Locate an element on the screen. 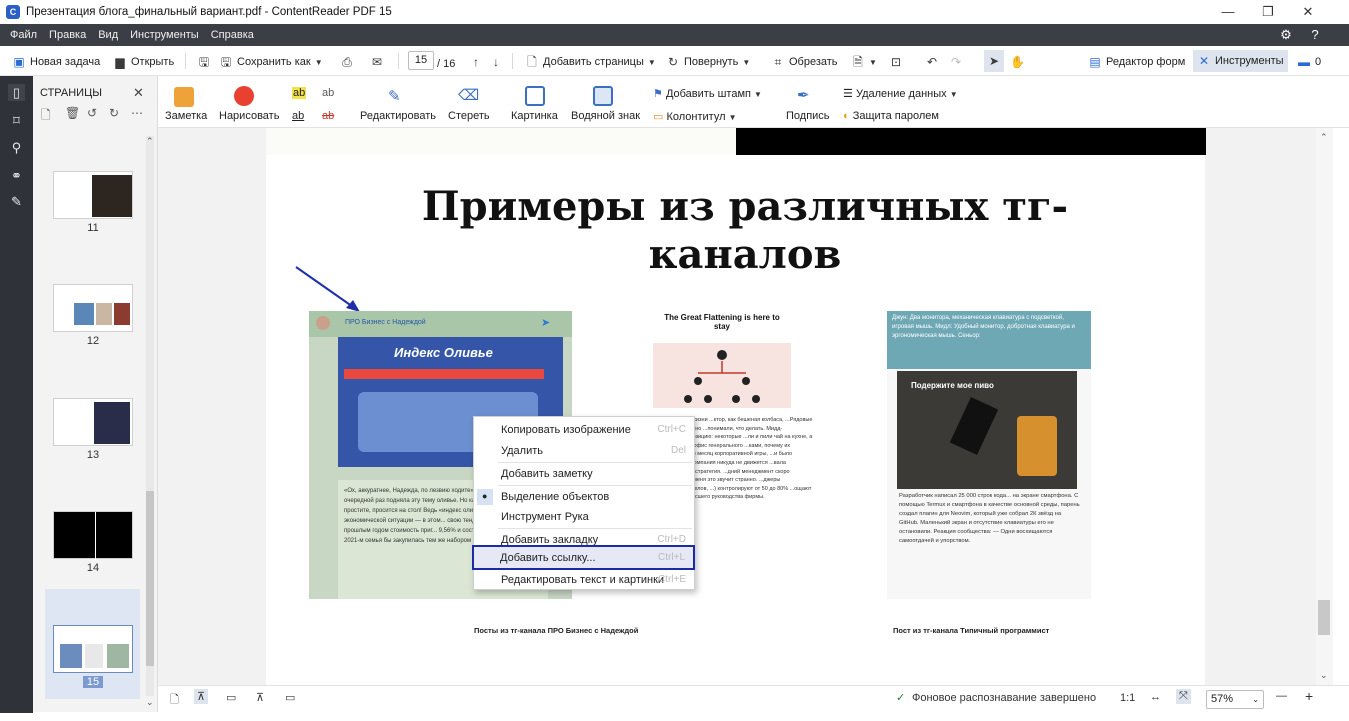 This screenshot has width=1349, height=721. document-scrollbar-thumb is located at coordinates (1324, 617).